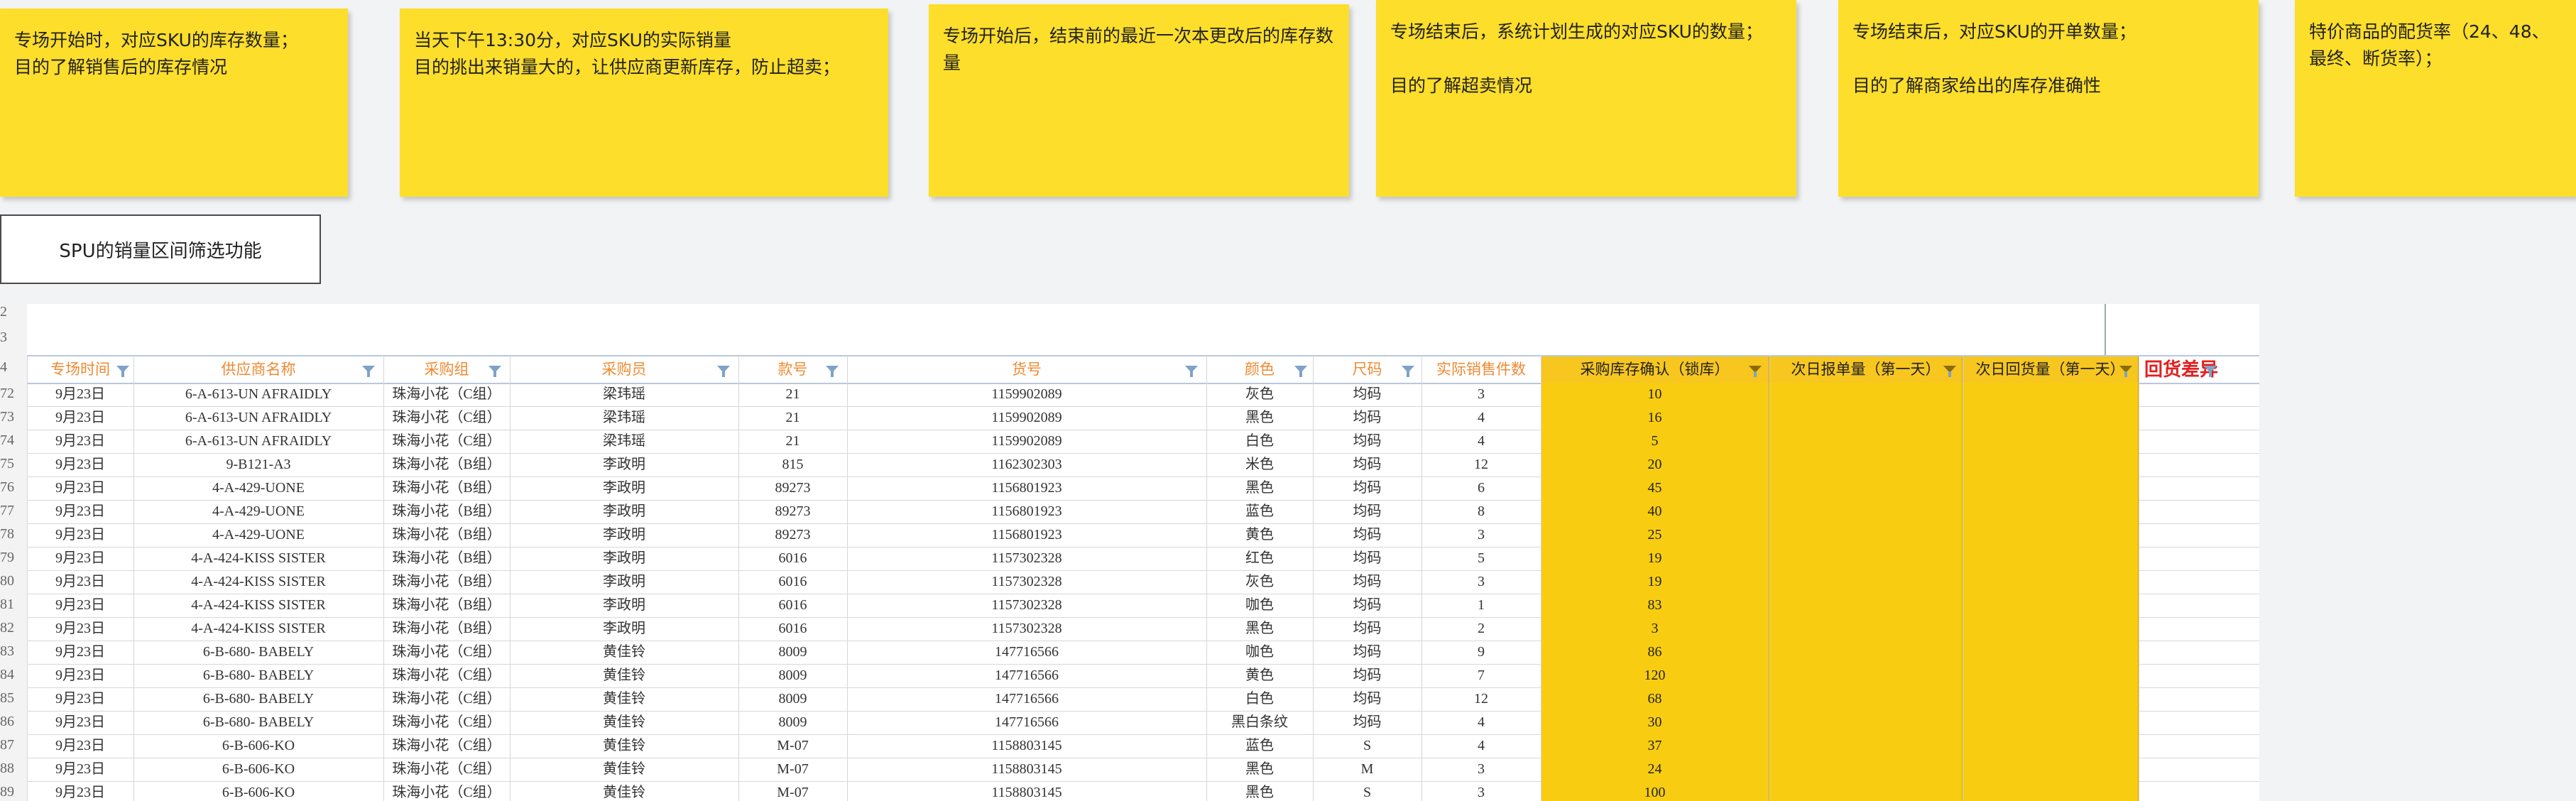 This screenshot has width=2576, height=801. Describe the element at coordinates (1481, 488) in the screenshot. I see `cell-actual-sales: 6` at that location.